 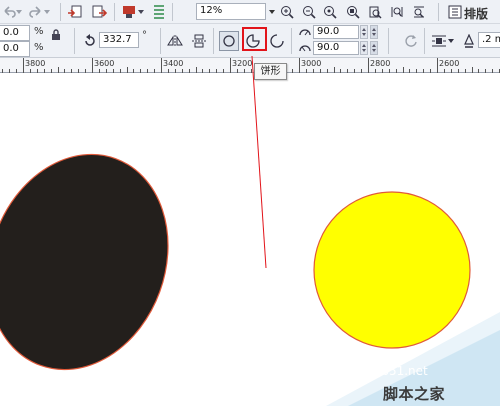 What do you see at coordinates (254, 39) in the screenshot?
I see `pie-button-highlight` at bounding box center [254, 39].